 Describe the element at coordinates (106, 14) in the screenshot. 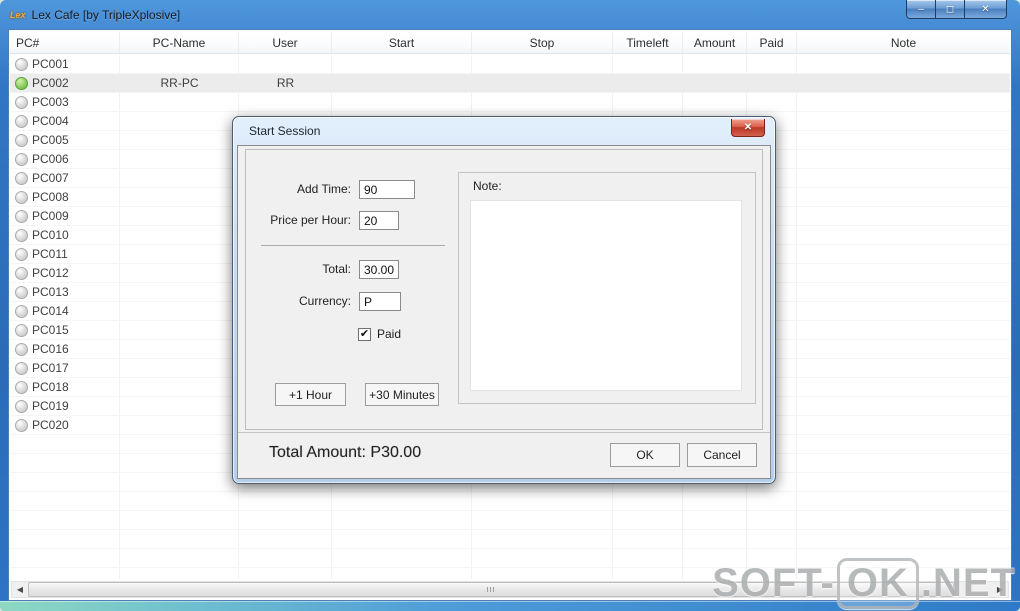

I see `window-title: Lex Cafe [by TripleXplosive]` at that location.